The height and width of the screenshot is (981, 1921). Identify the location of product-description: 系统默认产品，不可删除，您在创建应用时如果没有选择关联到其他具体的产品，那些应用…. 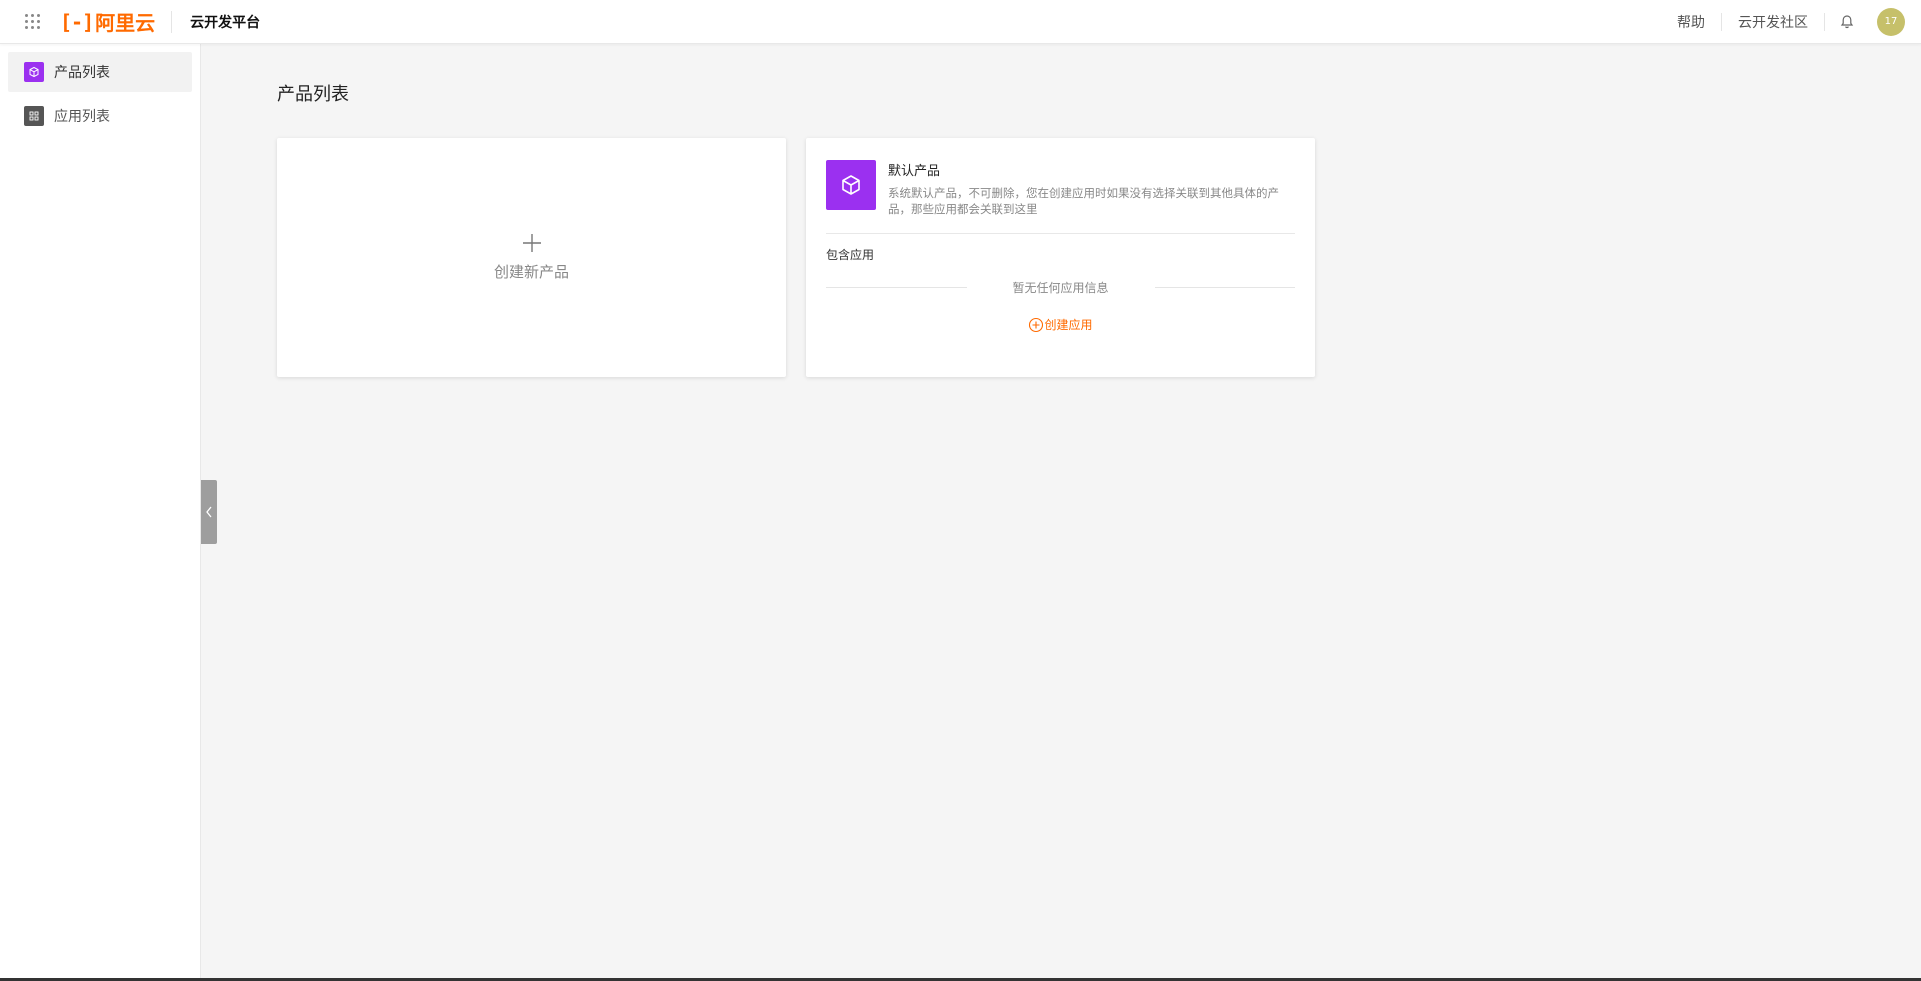
(1083, 201).